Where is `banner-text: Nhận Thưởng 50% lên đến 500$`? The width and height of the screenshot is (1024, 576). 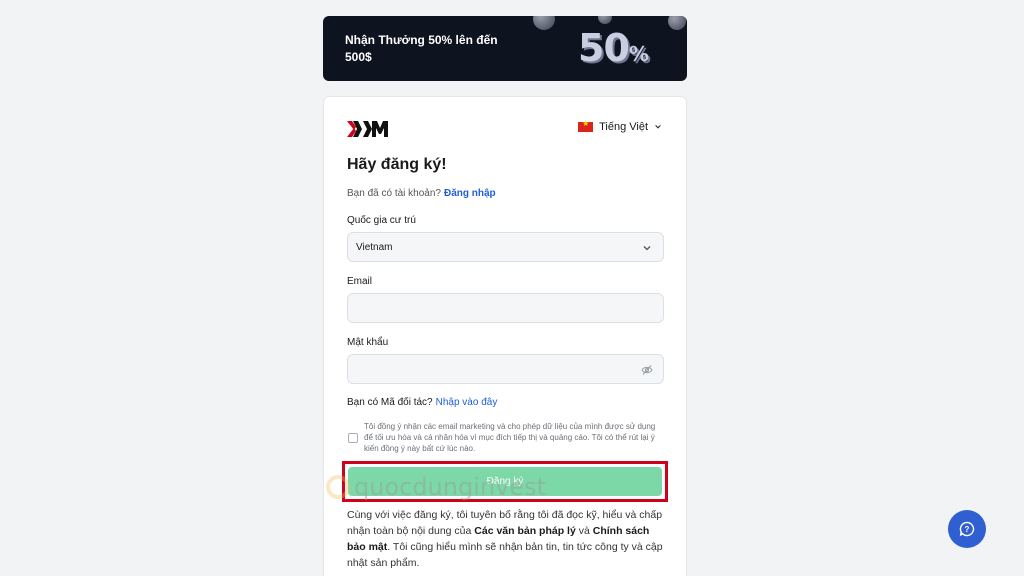
banner-text: Nhận Thưởng 50% lên đến 500$ is located at coordinates (421, 48).